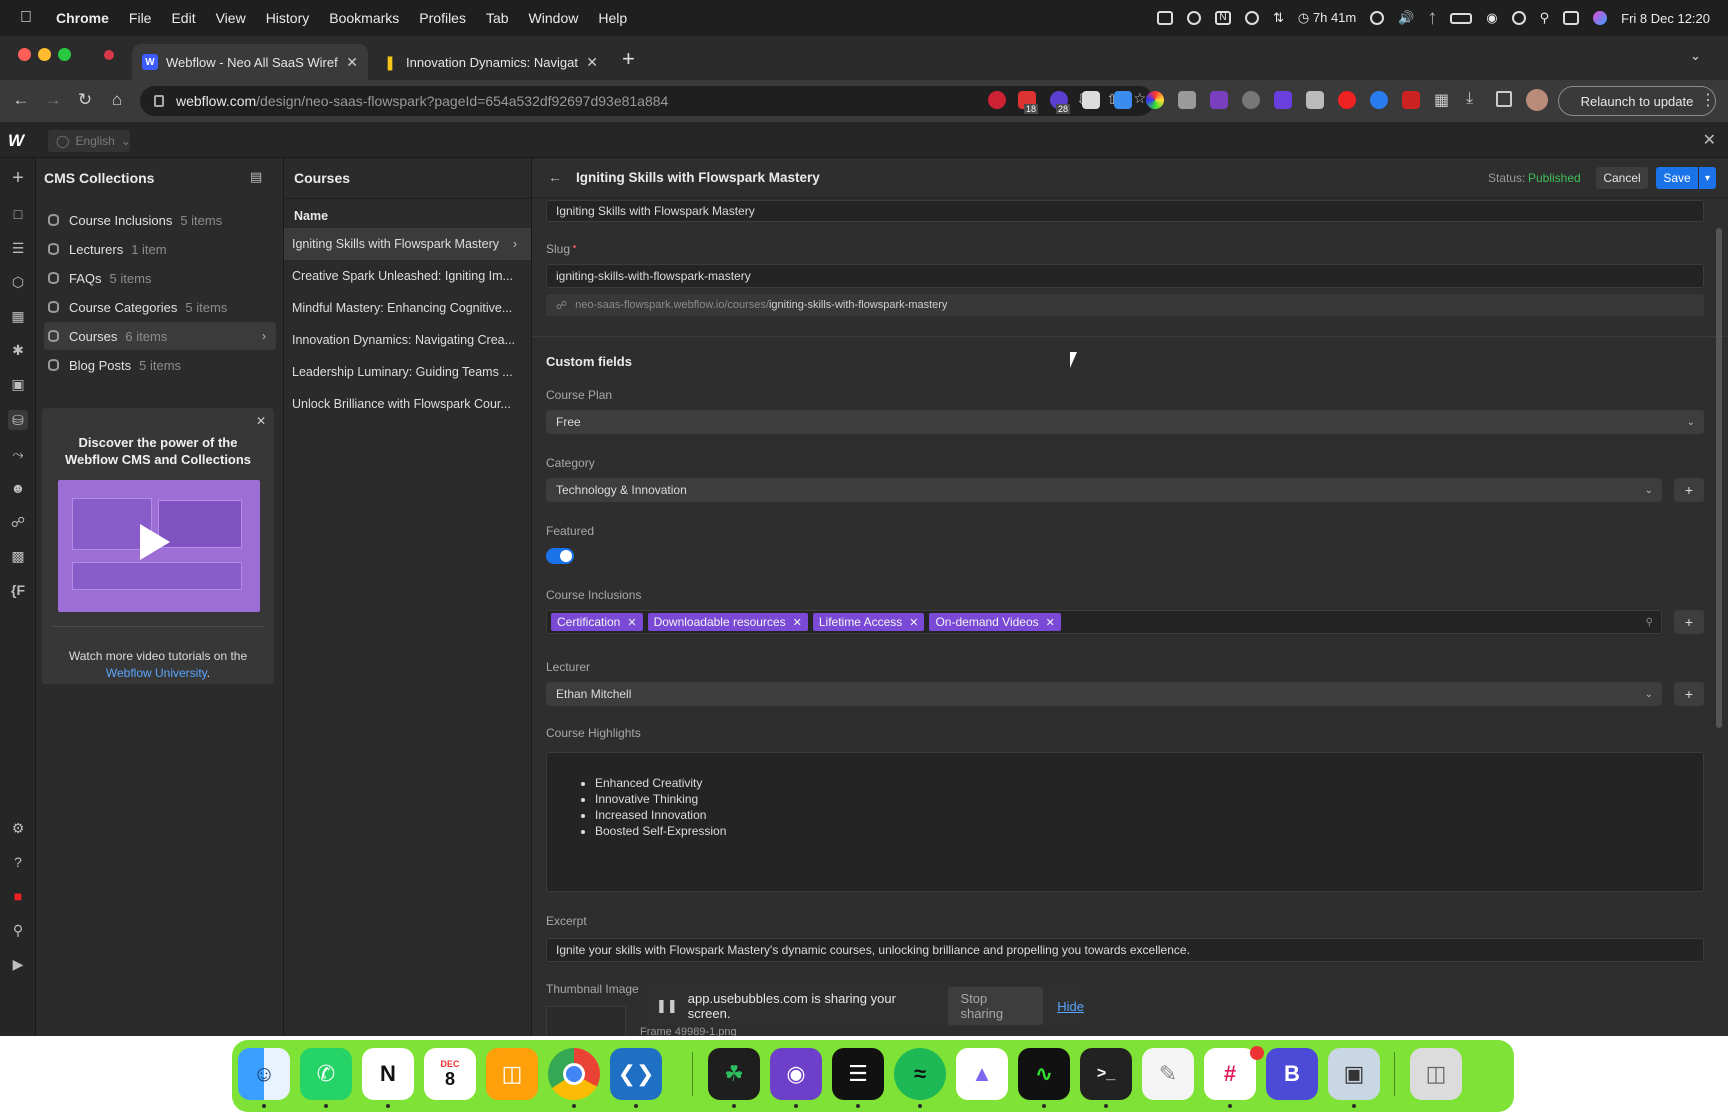 Image resolution: width=1728 pixels, height=1116 pixels. What do you see at coordinates (18, 420) in the screenshot?
I see `cms-database-icon: ⛁` at bounding box center [18, 420].